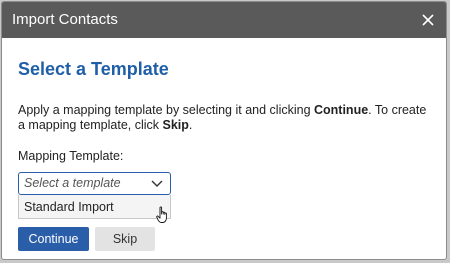 The height and width of the screenshot is (263, 450). I want to click on option-label: Standard Import, so click(69, 207).